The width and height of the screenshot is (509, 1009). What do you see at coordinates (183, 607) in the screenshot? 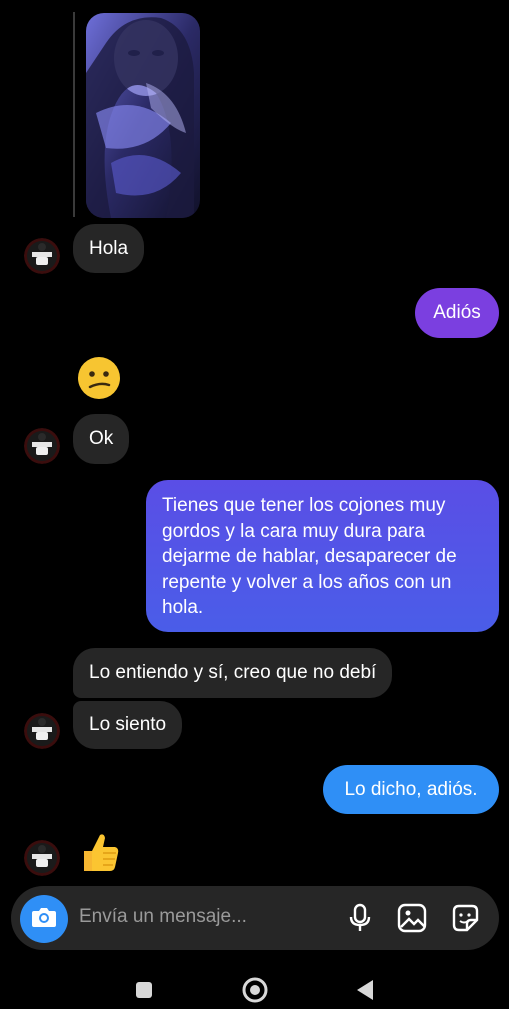
I see `message-text-line: hola.` at bounding box center [183, 607].